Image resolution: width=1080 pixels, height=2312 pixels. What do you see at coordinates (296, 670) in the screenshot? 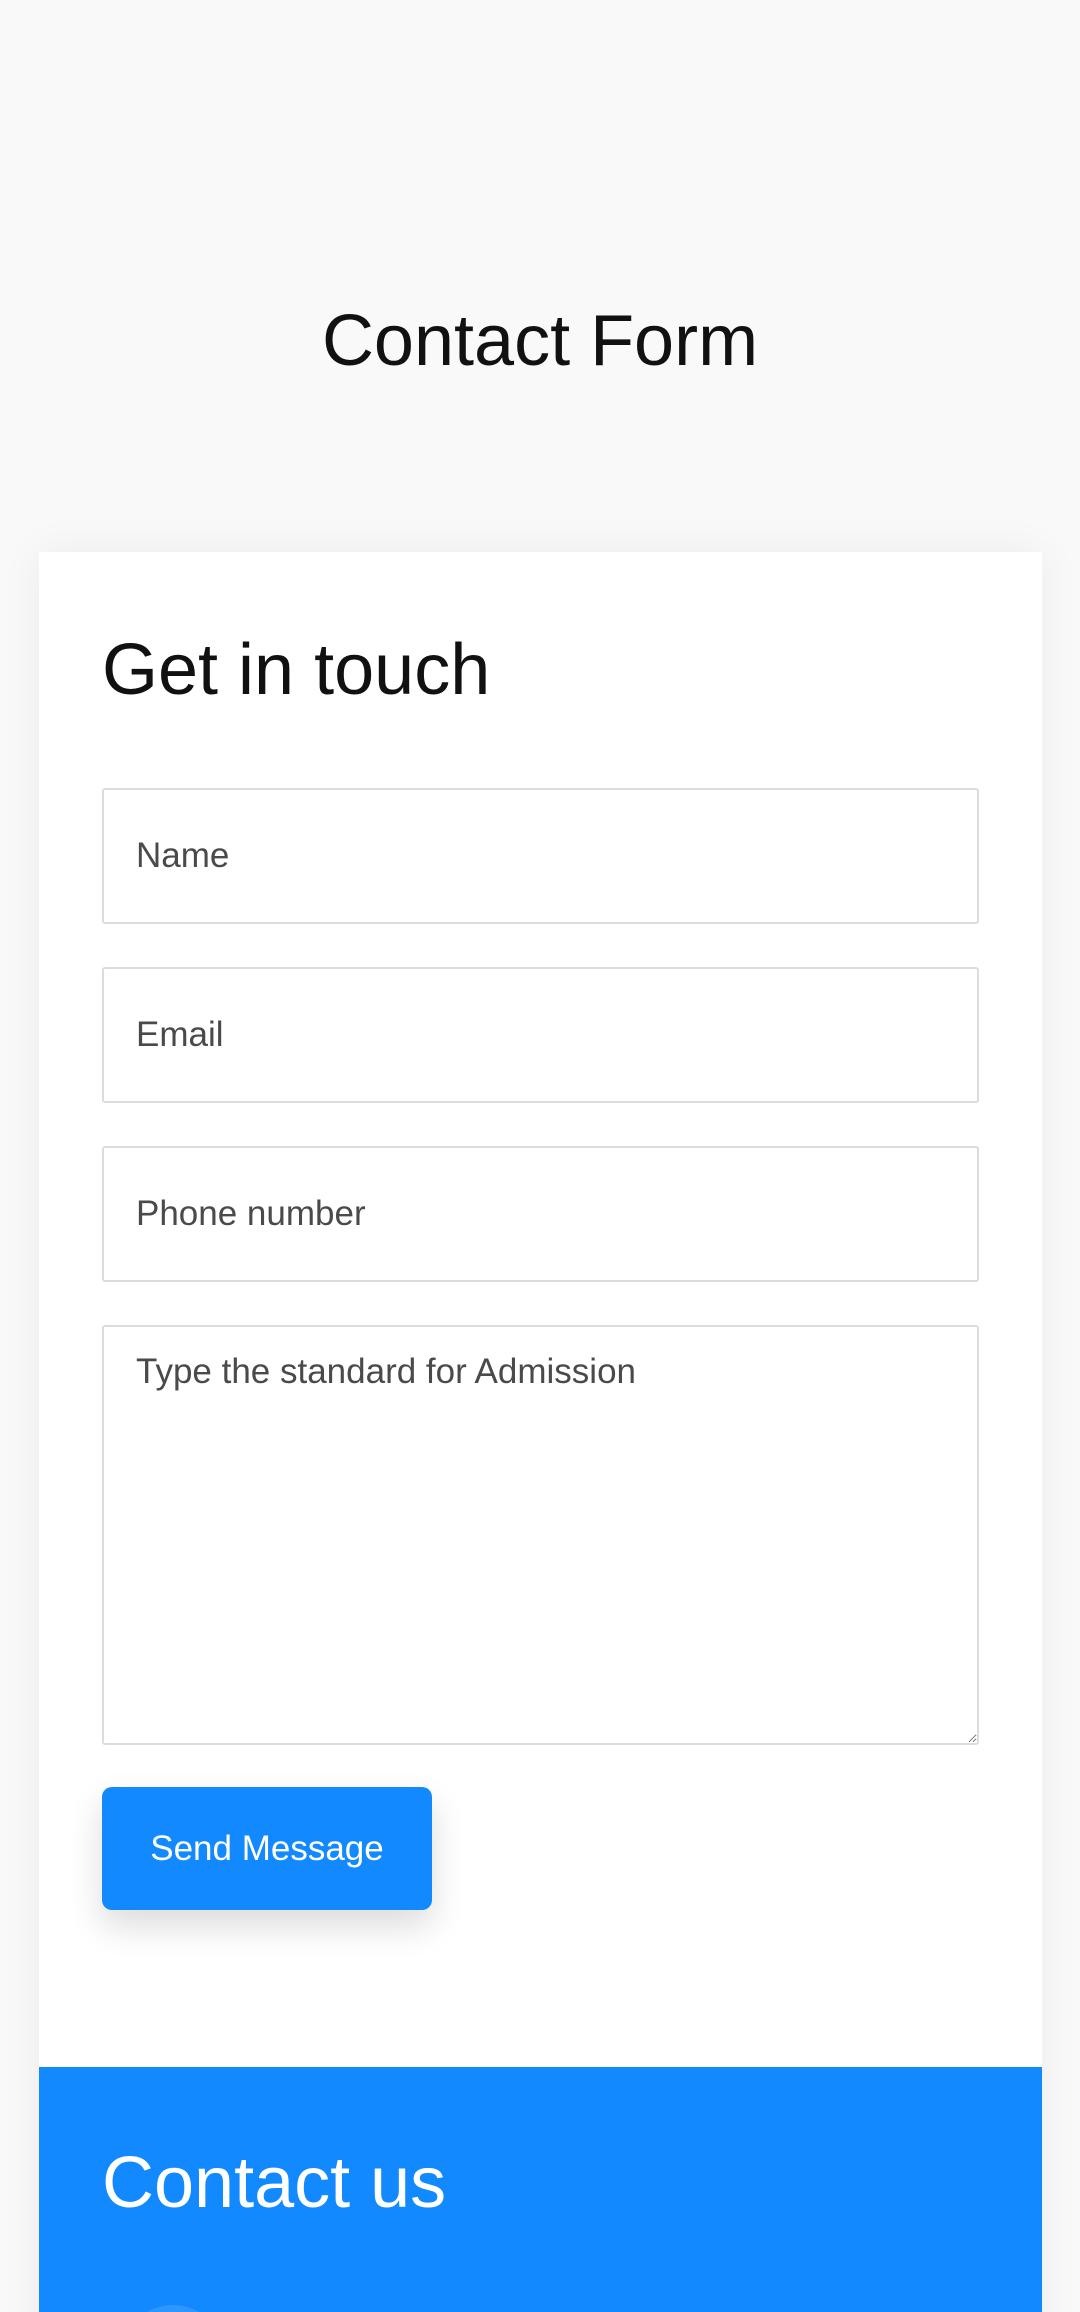
I see `form-heading: Get in touch` at bounding box center [296, 670].